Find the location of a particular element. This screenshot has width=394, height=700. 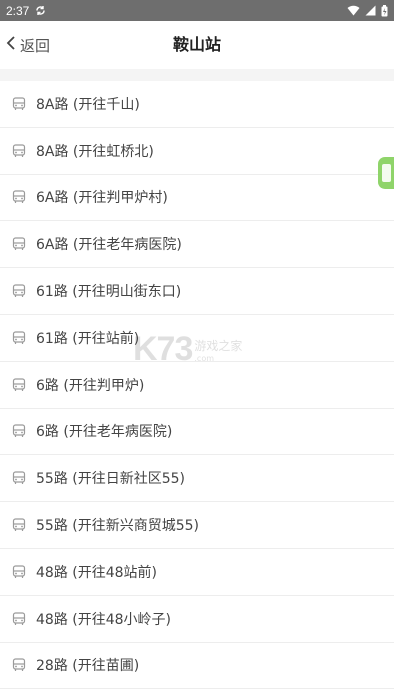

route-label: 48路 (开往48小岭子) is located at coordinates (104, 619).